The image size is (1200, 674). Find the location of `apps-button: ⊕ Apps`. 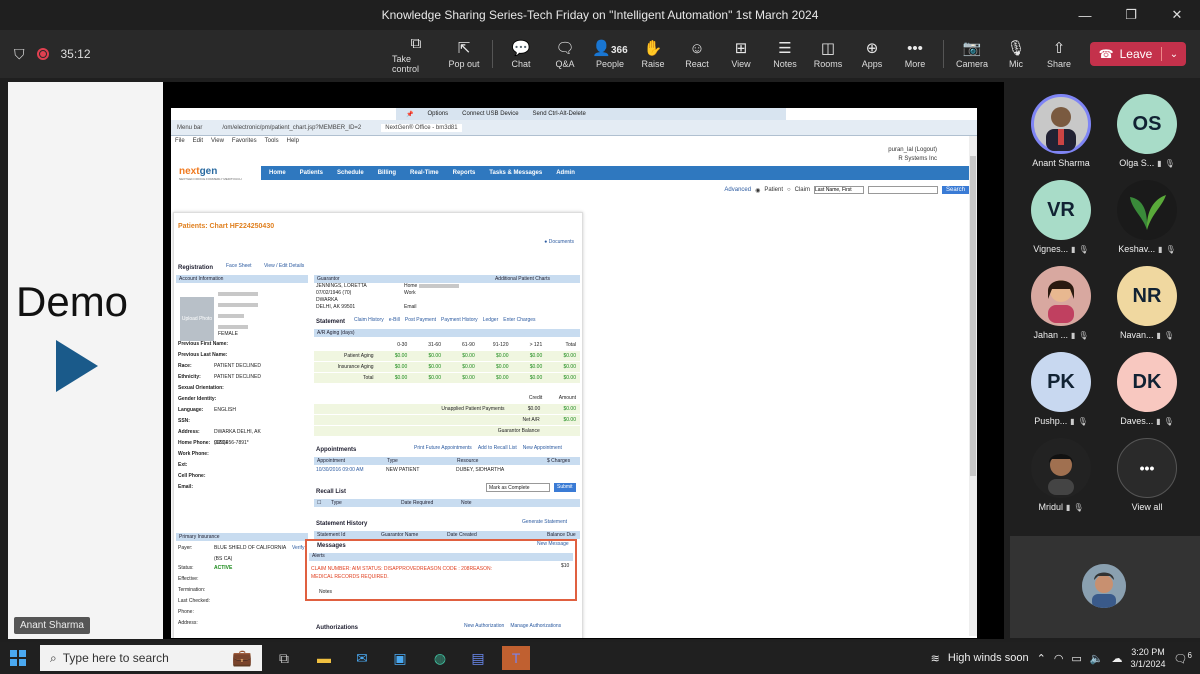

apps-button: ⊕ Apps is located at coordinates (872, 54).